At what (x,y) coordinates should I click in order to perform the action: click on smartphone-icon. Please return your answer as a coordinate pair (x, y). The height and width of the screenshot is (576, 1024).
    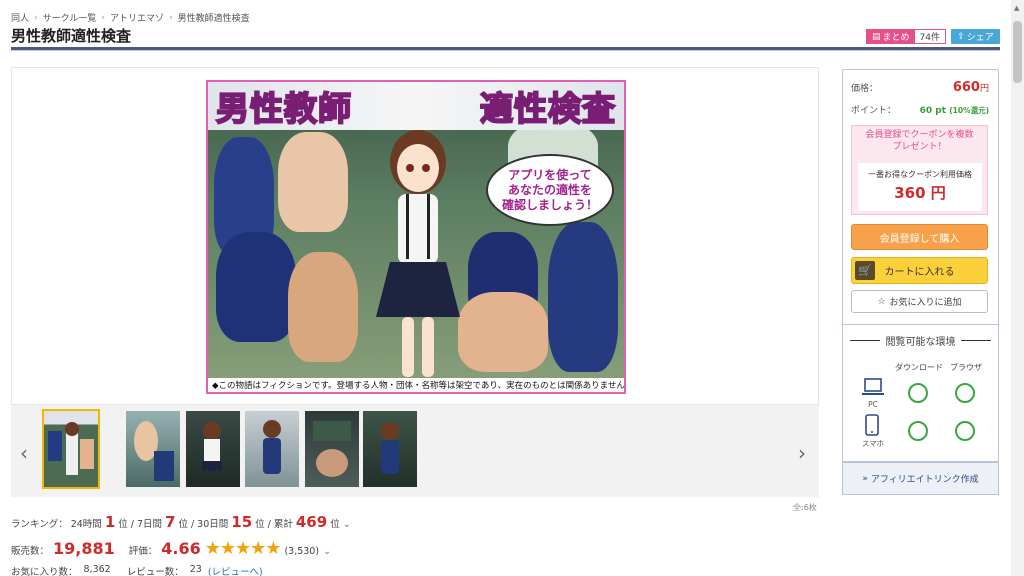
    Looking at the image, I should click on (872, 425).